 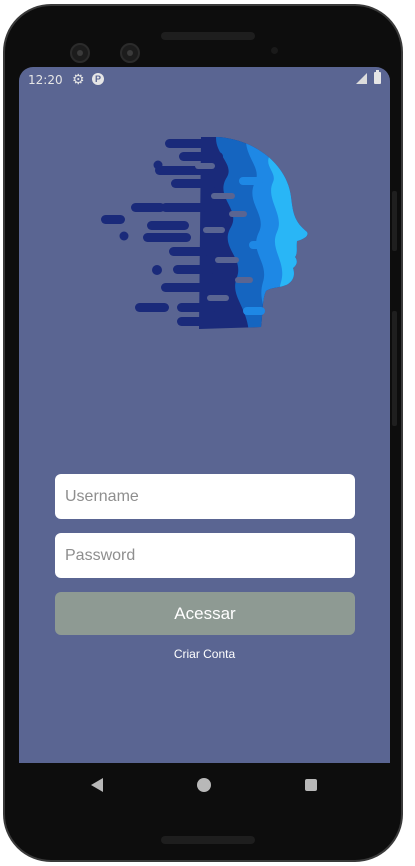 I want to click on home-icon, so click(x=204, y=785).